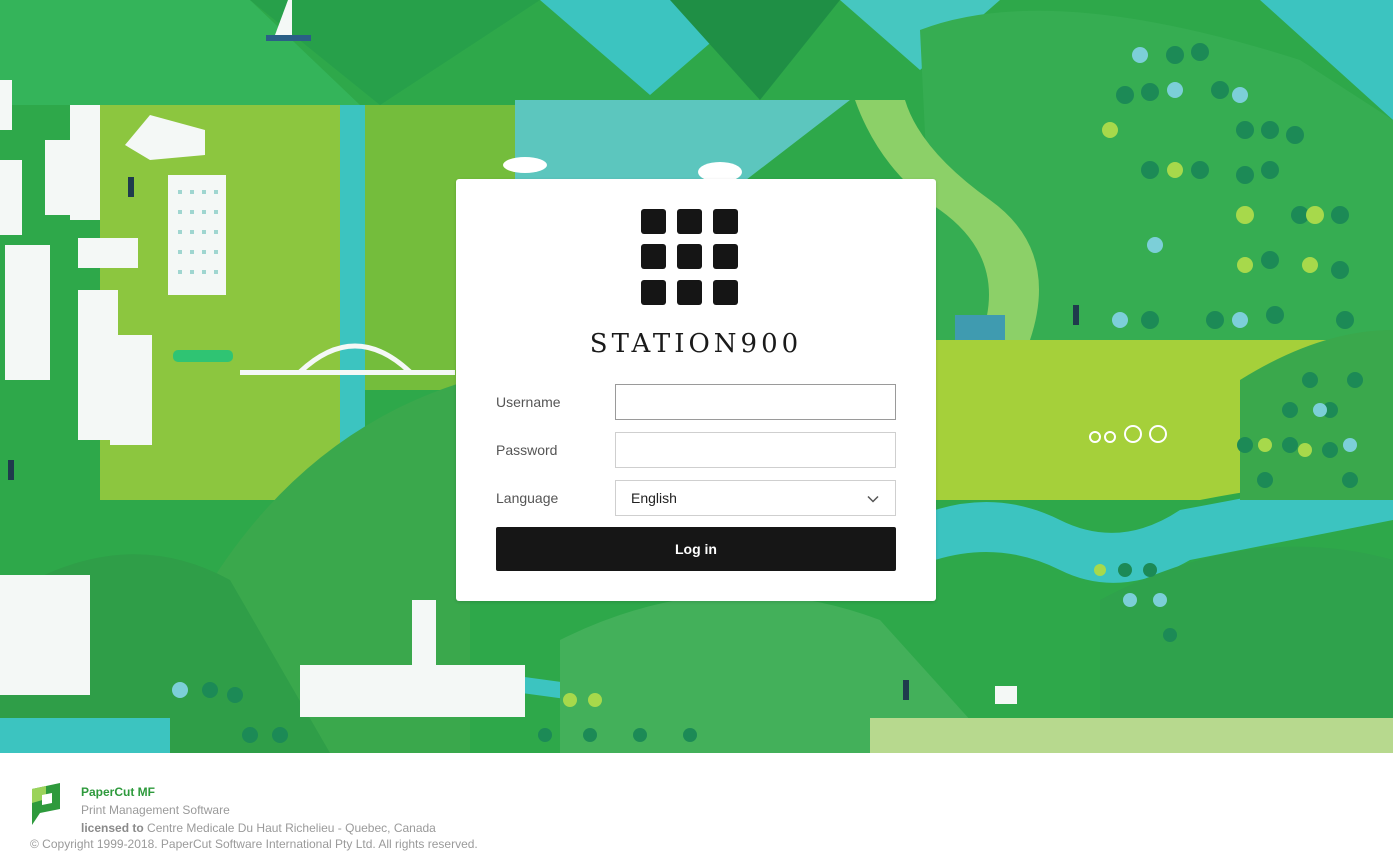  I want to click on username-input, so click(755, 402).